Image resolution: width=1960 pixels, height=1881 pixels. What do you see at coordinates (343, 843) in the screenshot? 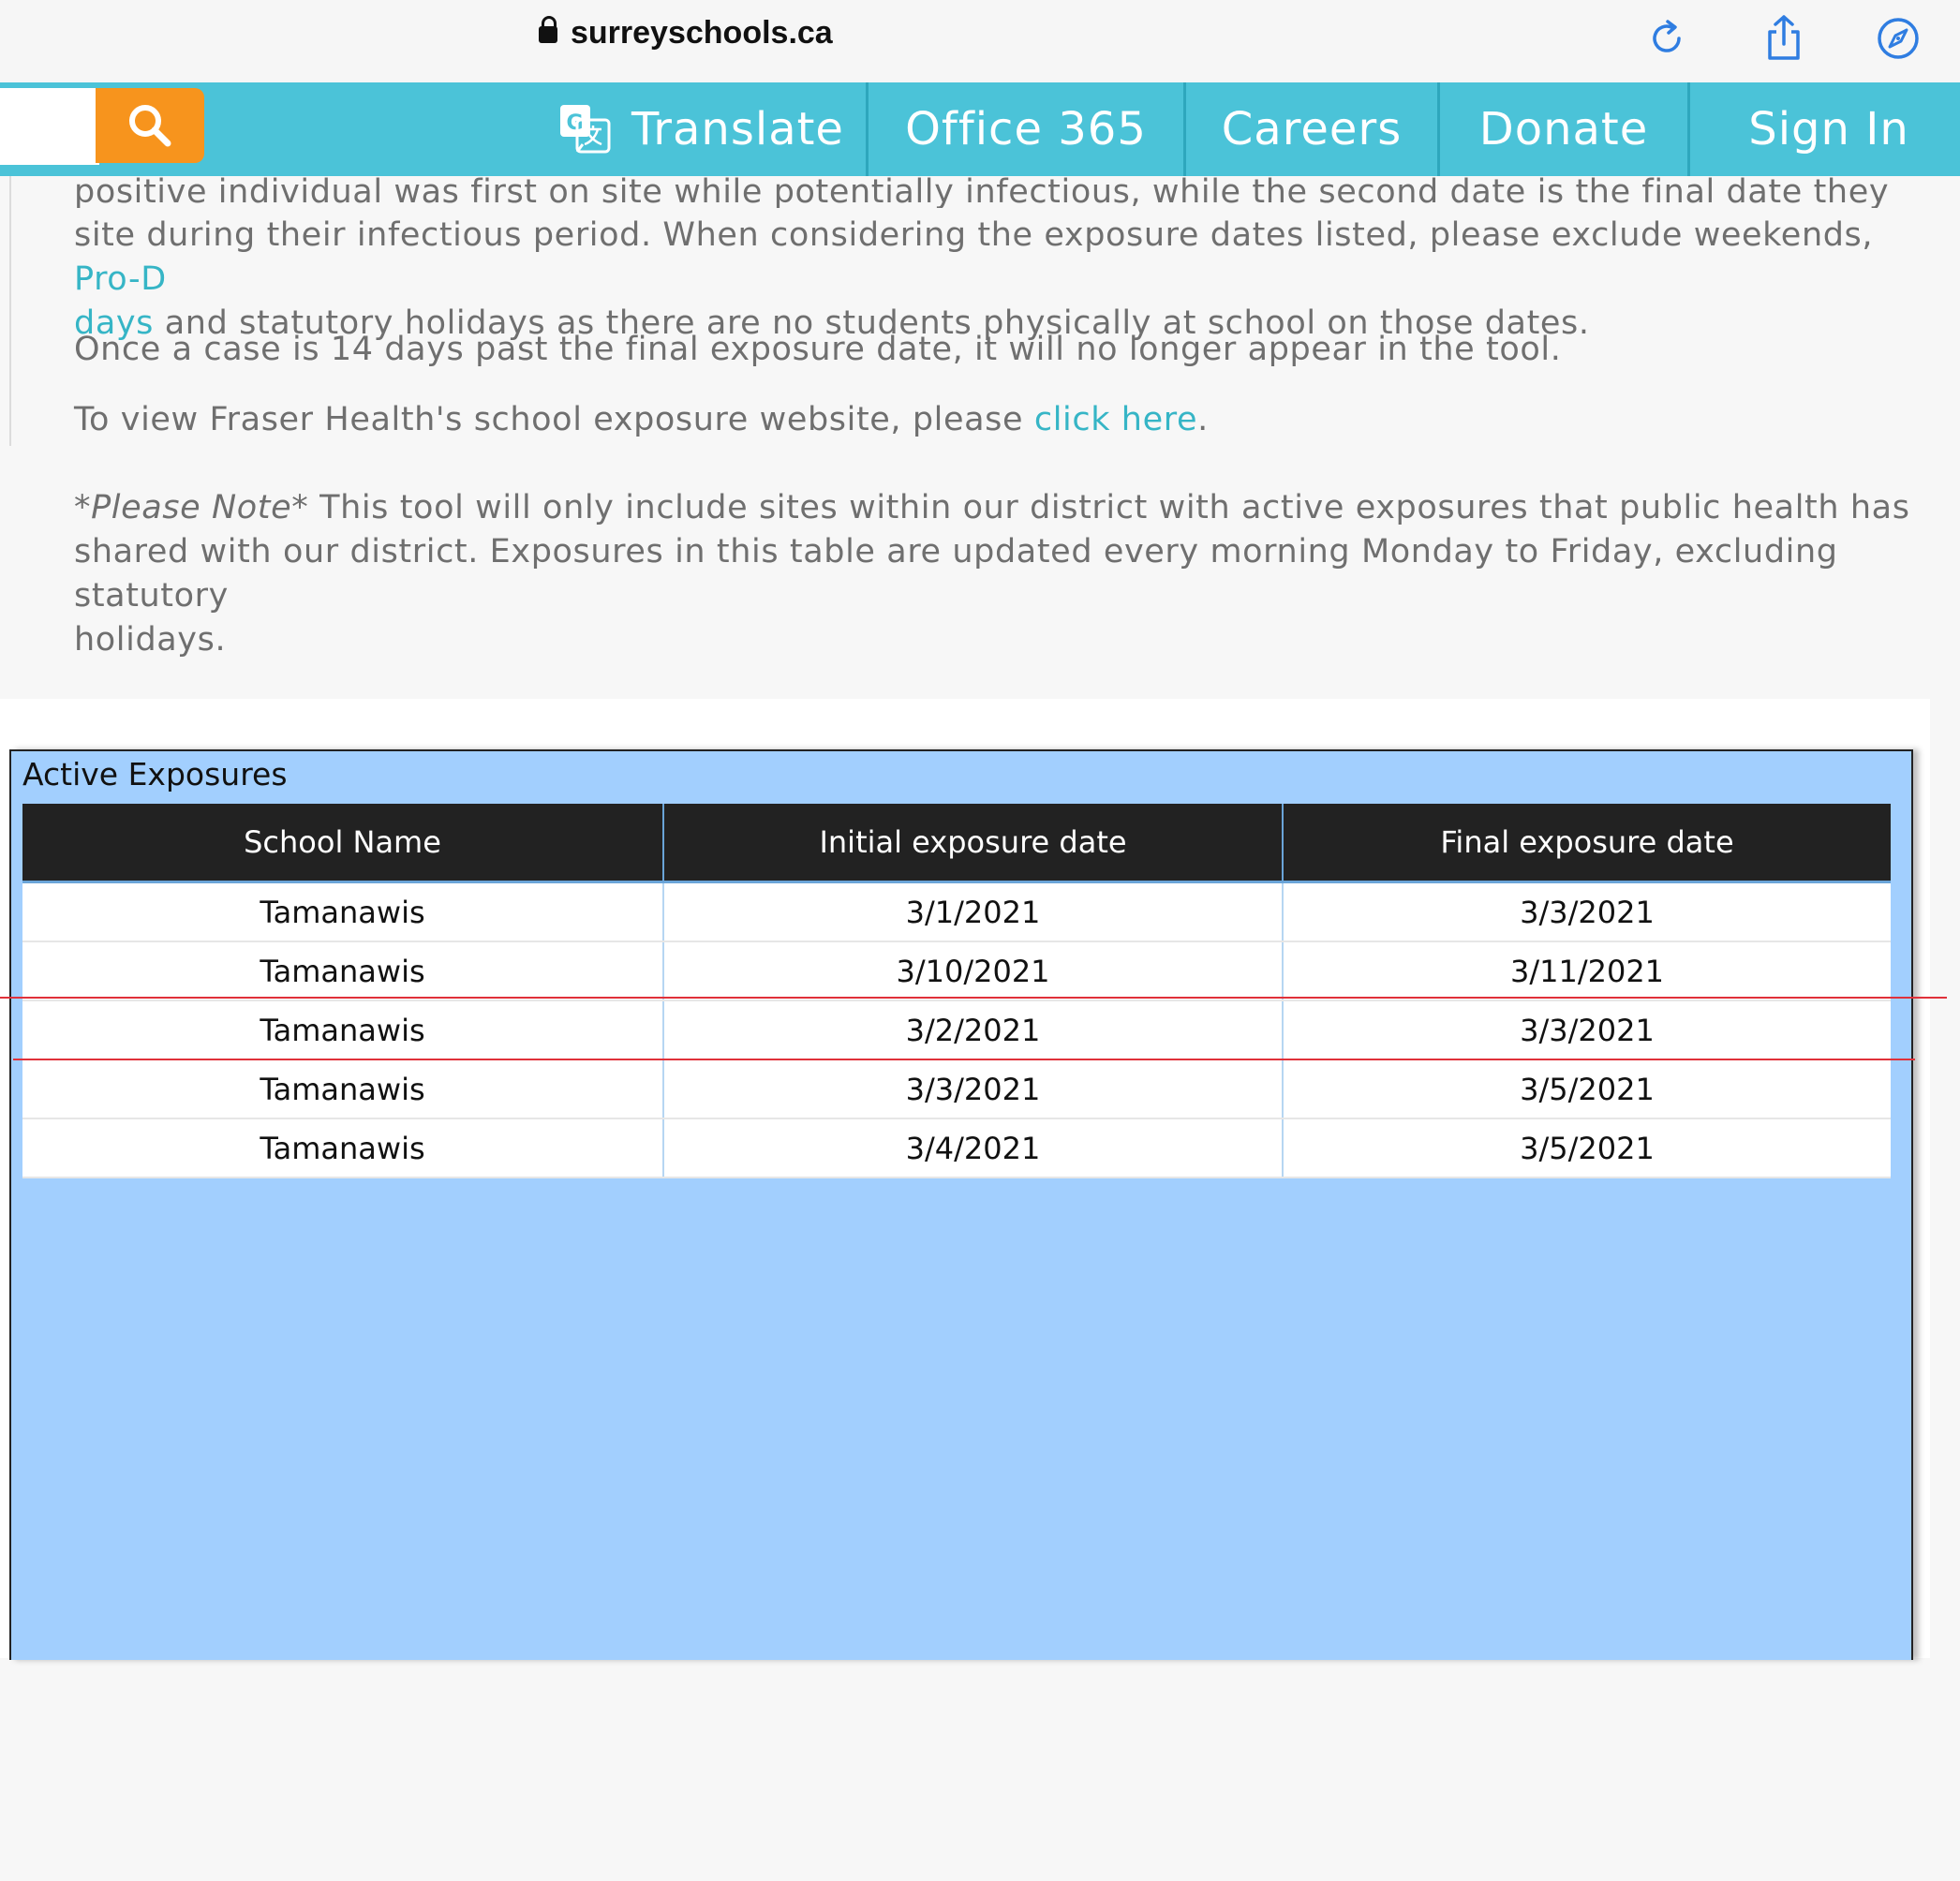
I see `column-header-school-name: School Name` at bounding box center [343, 843].